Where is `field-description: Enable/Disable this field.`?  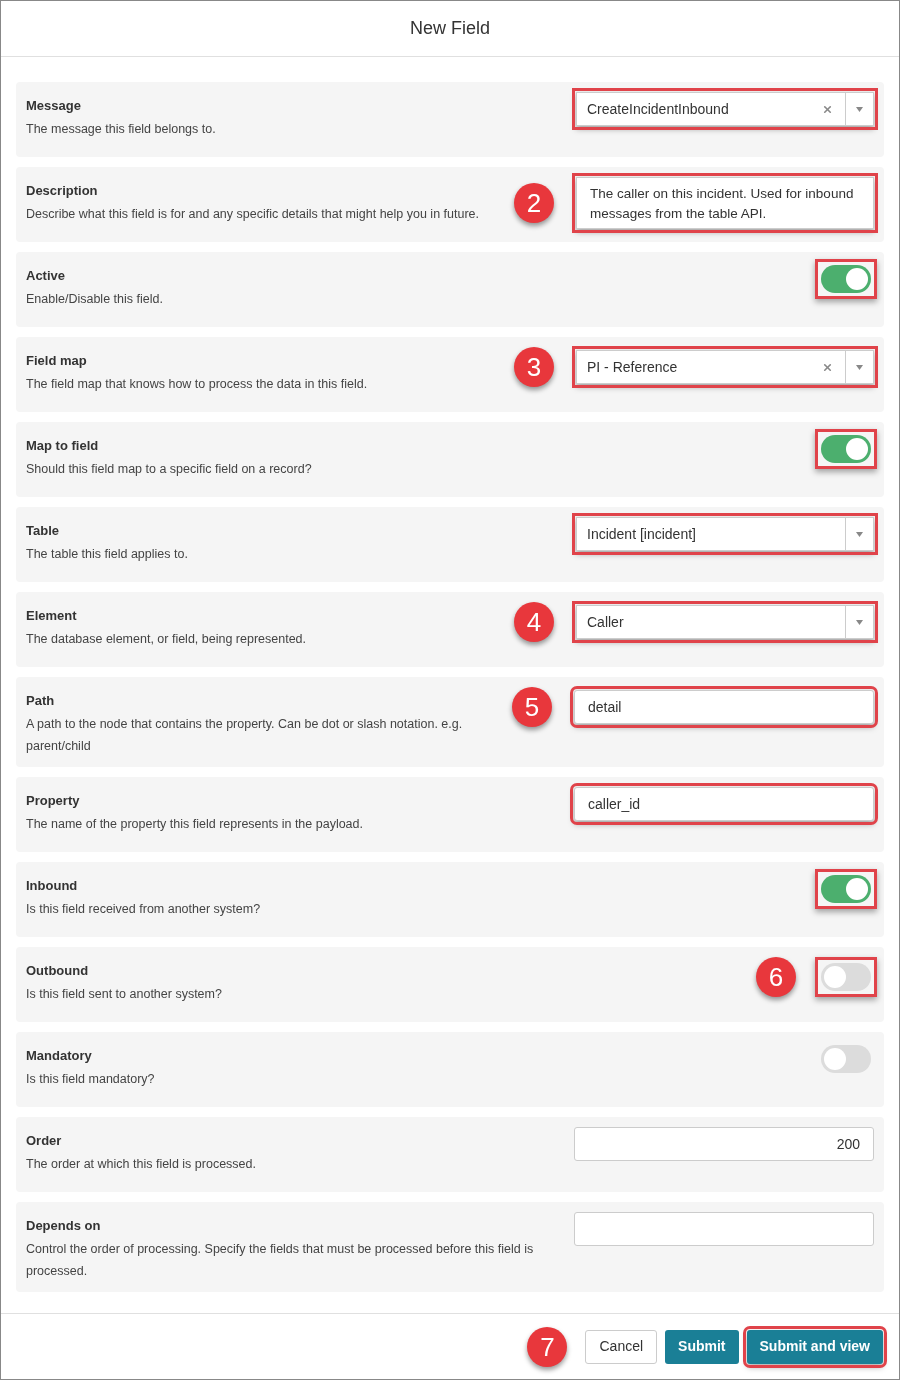
field-description: Enable/Disable this field. is located at coordinates (95, 299).